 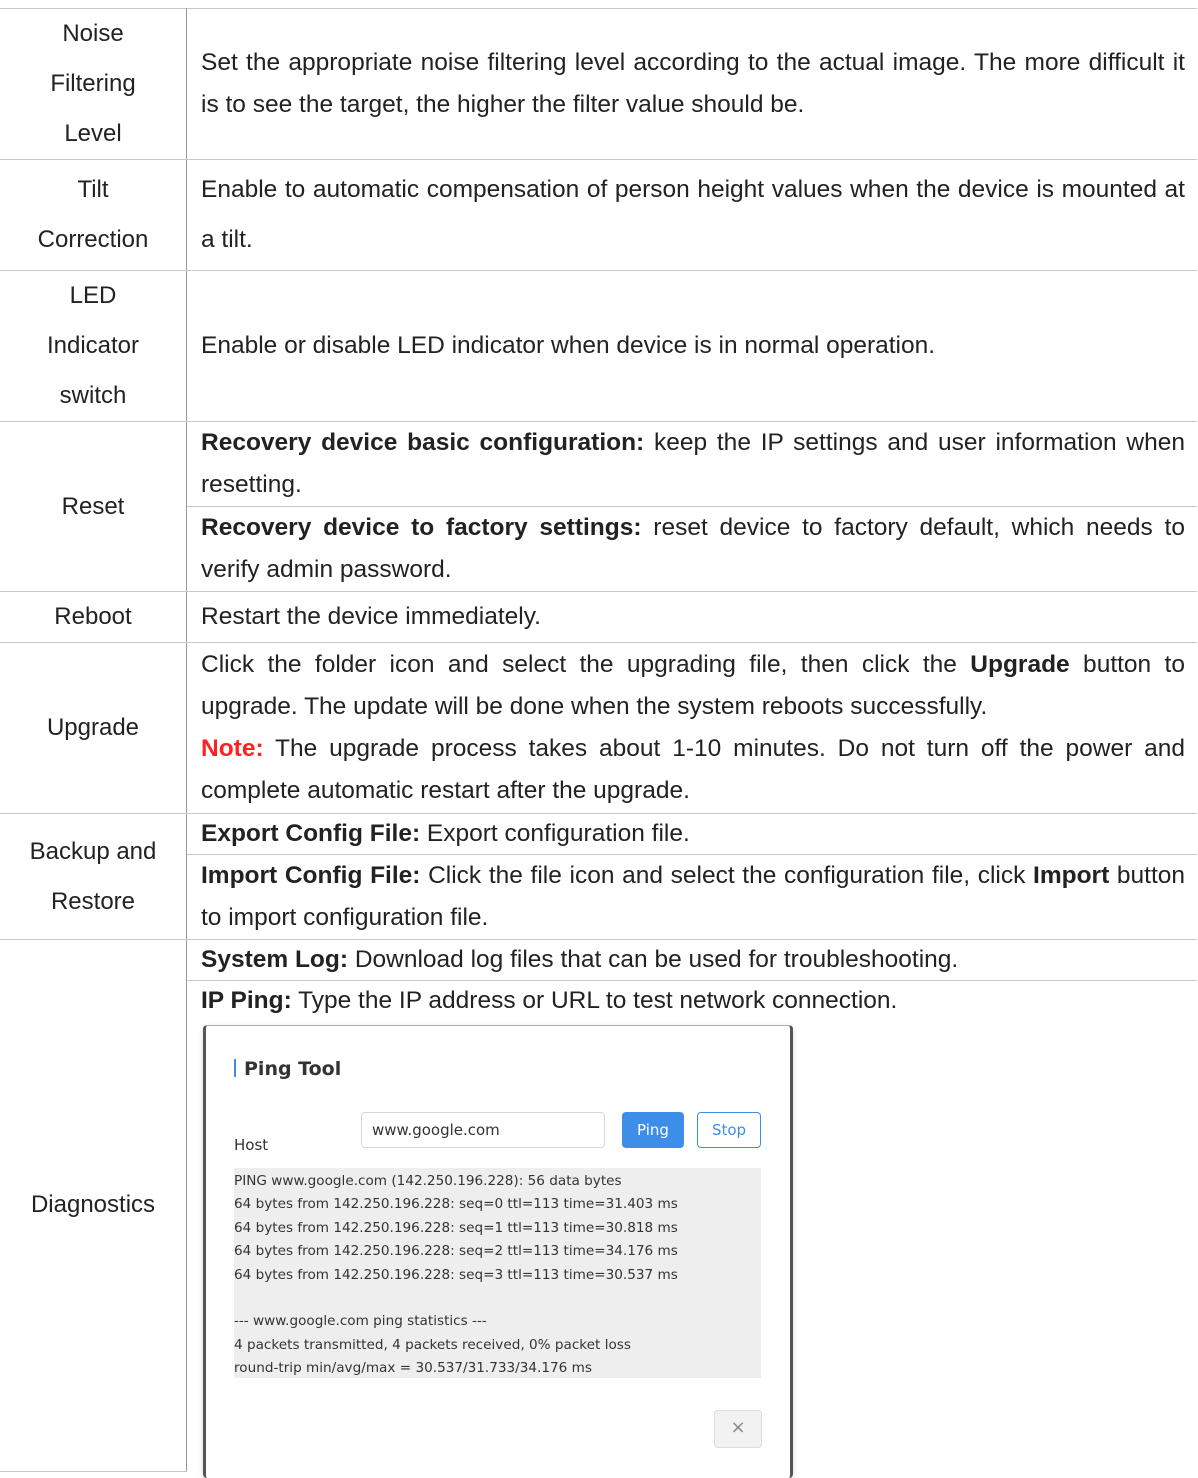 I want to click on host-label: Host, so click(x=251, y=1145).